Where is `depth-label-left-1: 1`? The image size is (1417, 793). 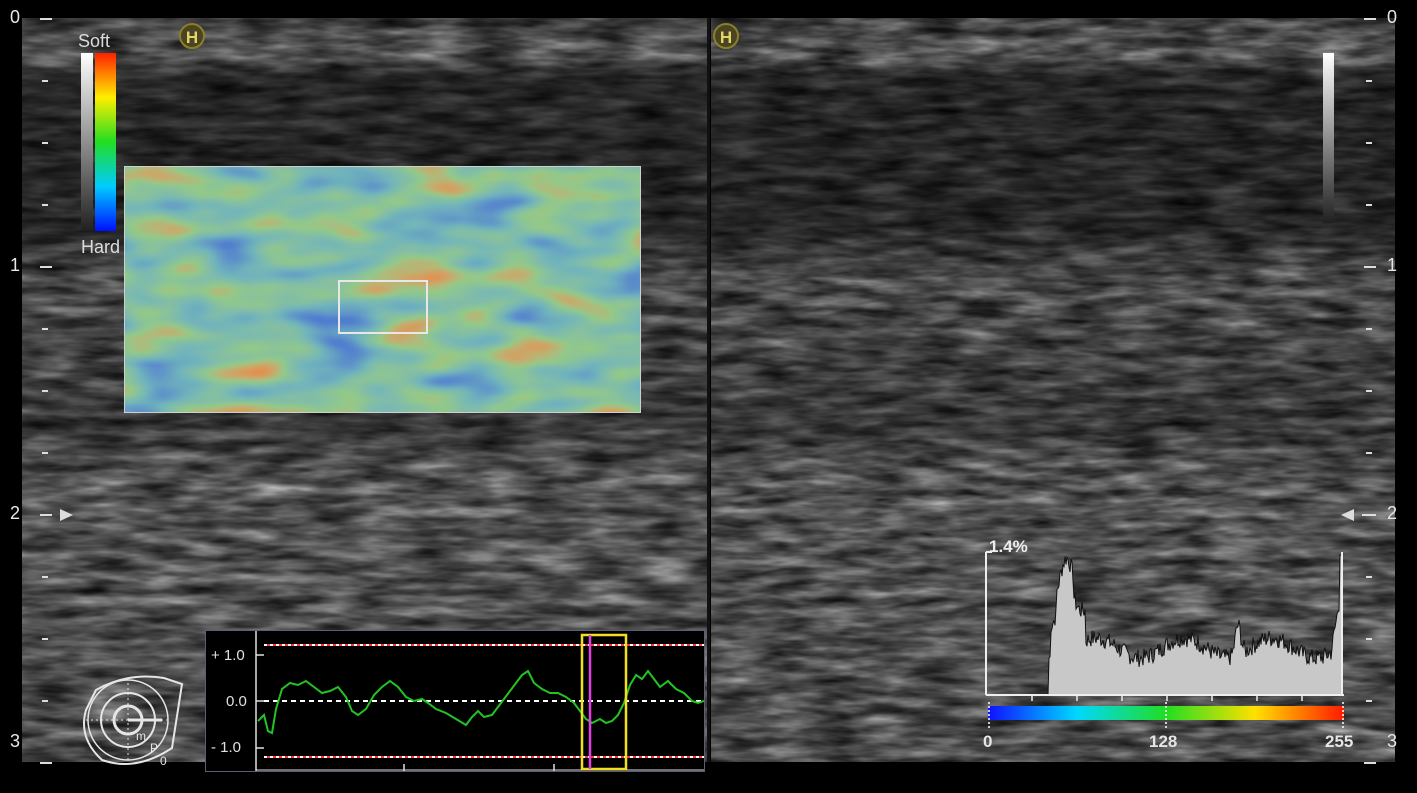 depth-label-left-1: 1 is located at coordinates (15, 265).